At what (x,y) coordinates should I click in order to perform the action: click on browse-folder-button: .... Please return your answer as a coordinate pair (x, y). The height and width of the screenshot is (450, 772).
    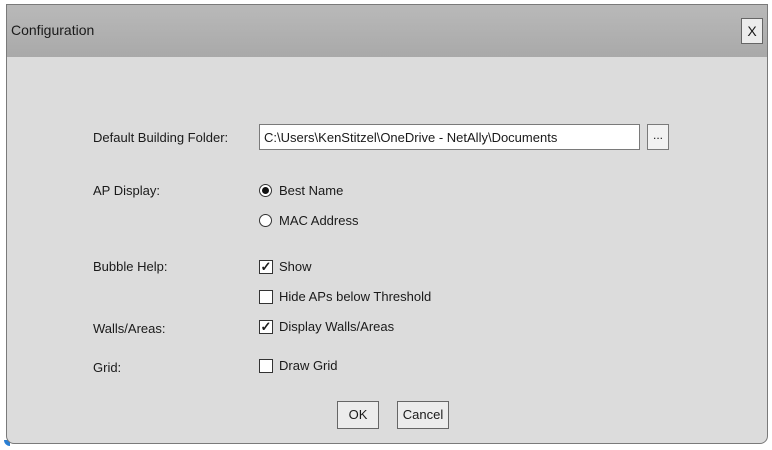
    Looking at the image, I should click on (658, 137).